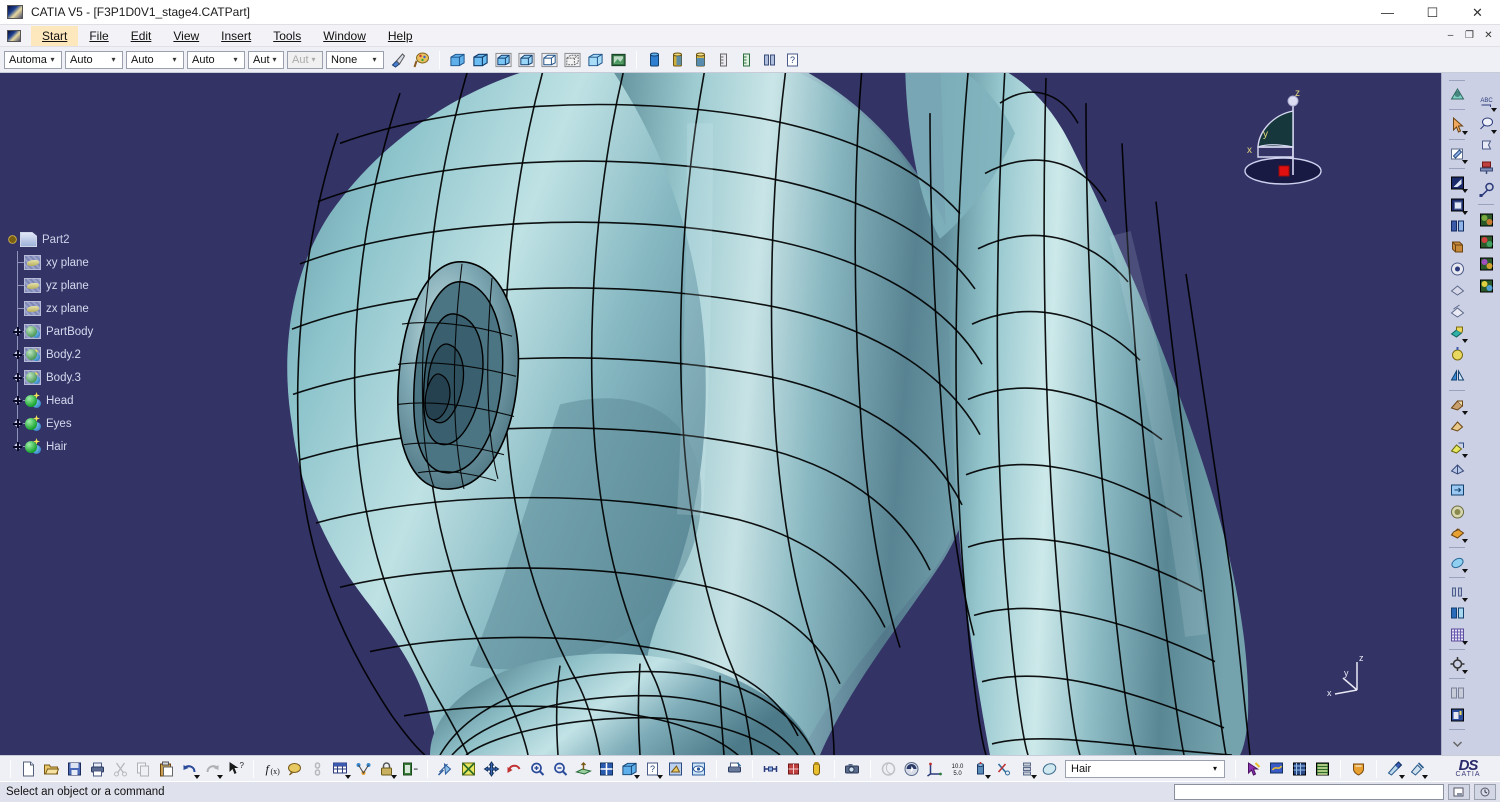  What do you see at coordinates (235, 768) in the screenshot?
I see `whats-this-icon: ?` at bounding box center [235, 768].